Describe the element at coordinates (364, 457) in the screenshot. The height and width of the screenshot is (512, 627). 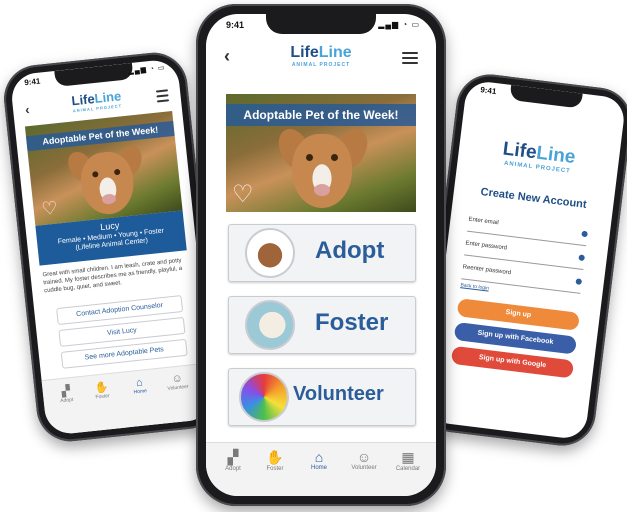
I see `volunteer-icon: ☺` at that location.